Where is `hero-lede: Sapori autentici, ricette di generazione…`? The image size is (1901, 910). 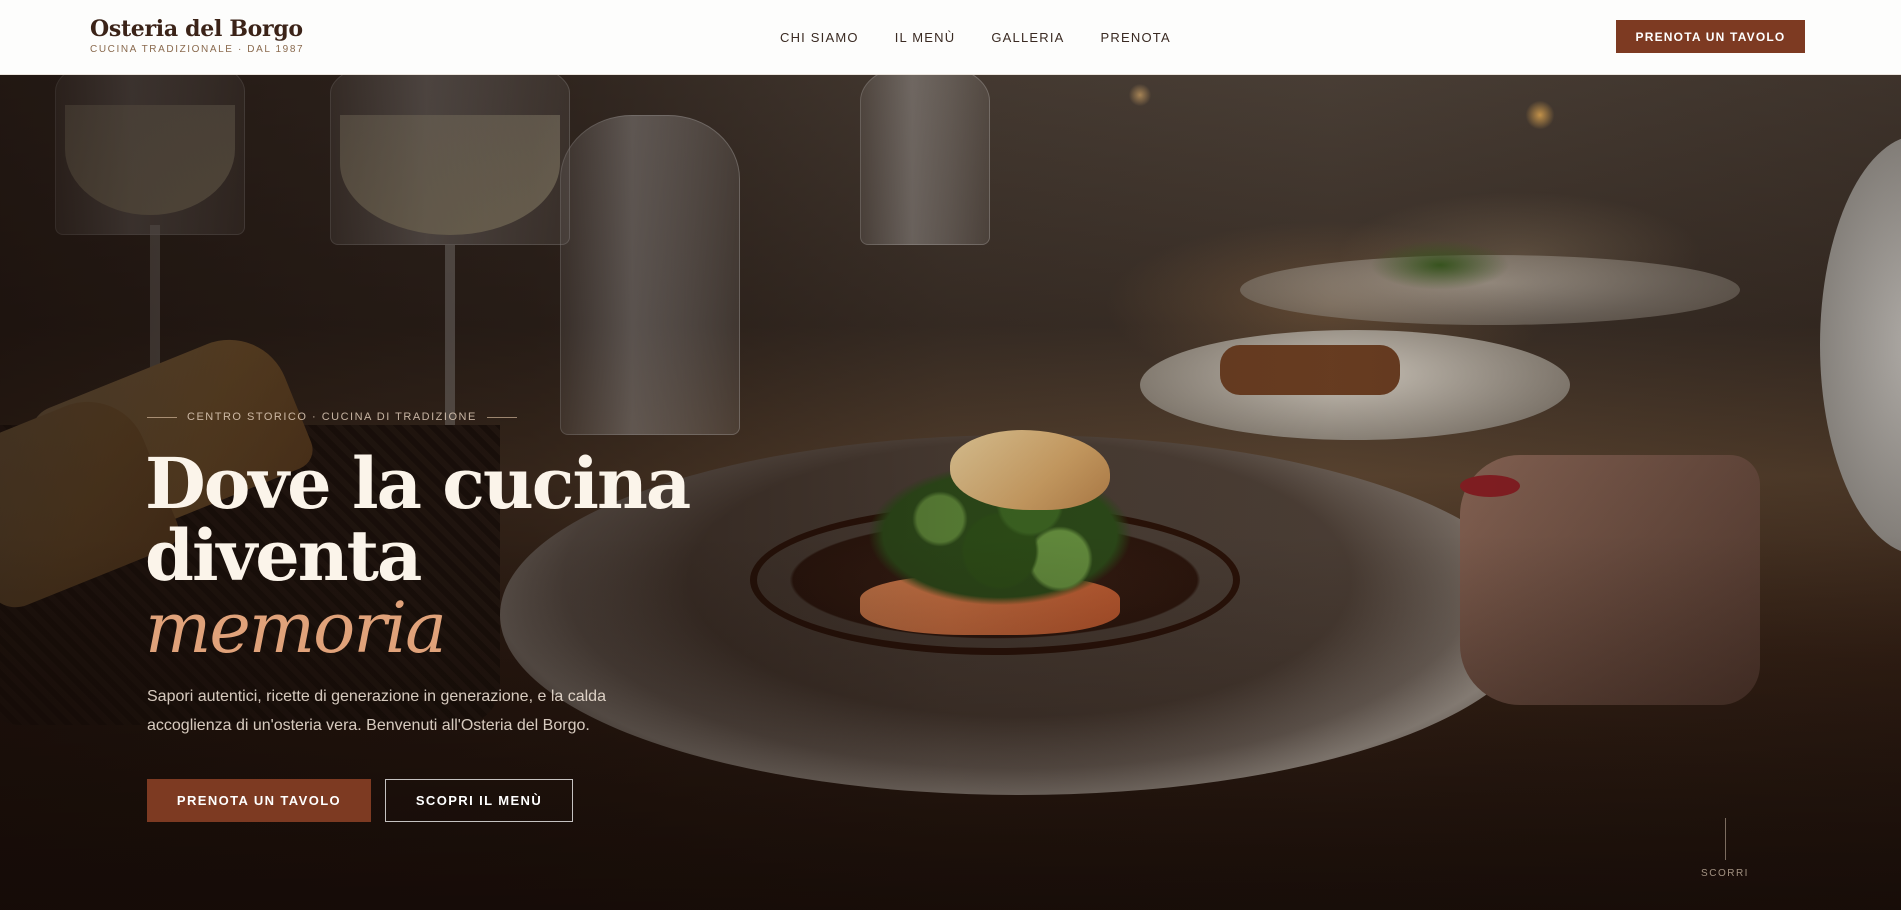
hero-lede: Sapori autentici, ricette di generazione… is located at coordinates (376, 711).